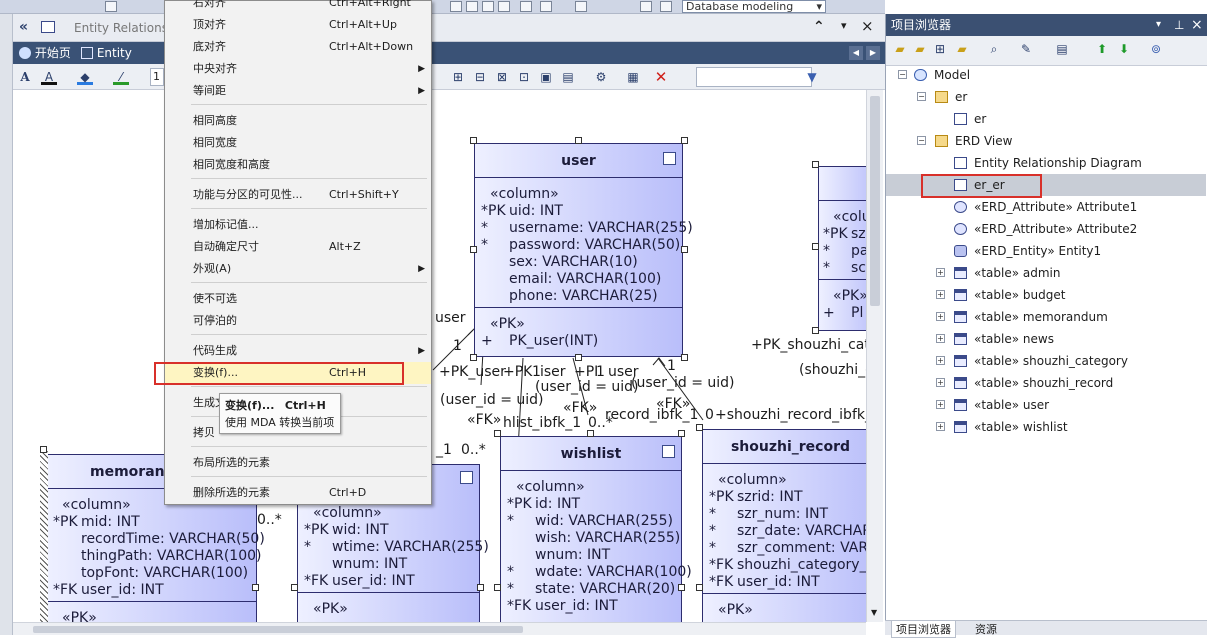 The width and height of the screenshot is (1207, 638). What do you see at coordinates (1046, 317) in the screenshot?
I see `tree-item: + «table» memorandum` at bounding box center [1046, 317].